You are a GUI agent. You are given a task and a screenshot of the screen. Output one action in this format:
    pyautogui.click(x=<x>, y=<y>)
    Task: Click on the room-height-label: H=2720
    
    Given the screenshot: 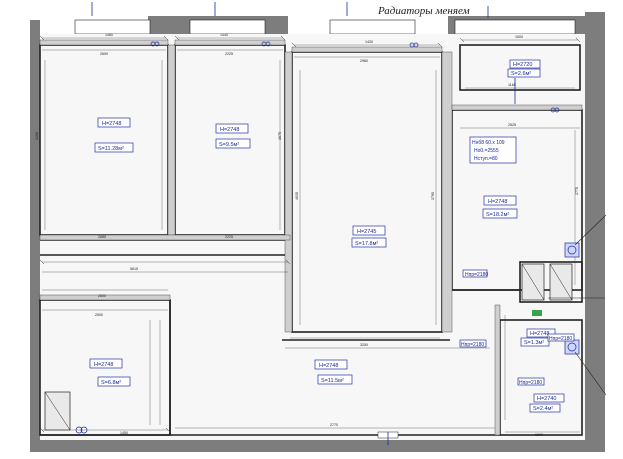 What is the action you would take?
    pyautogui.click(x=522, y=65)
    